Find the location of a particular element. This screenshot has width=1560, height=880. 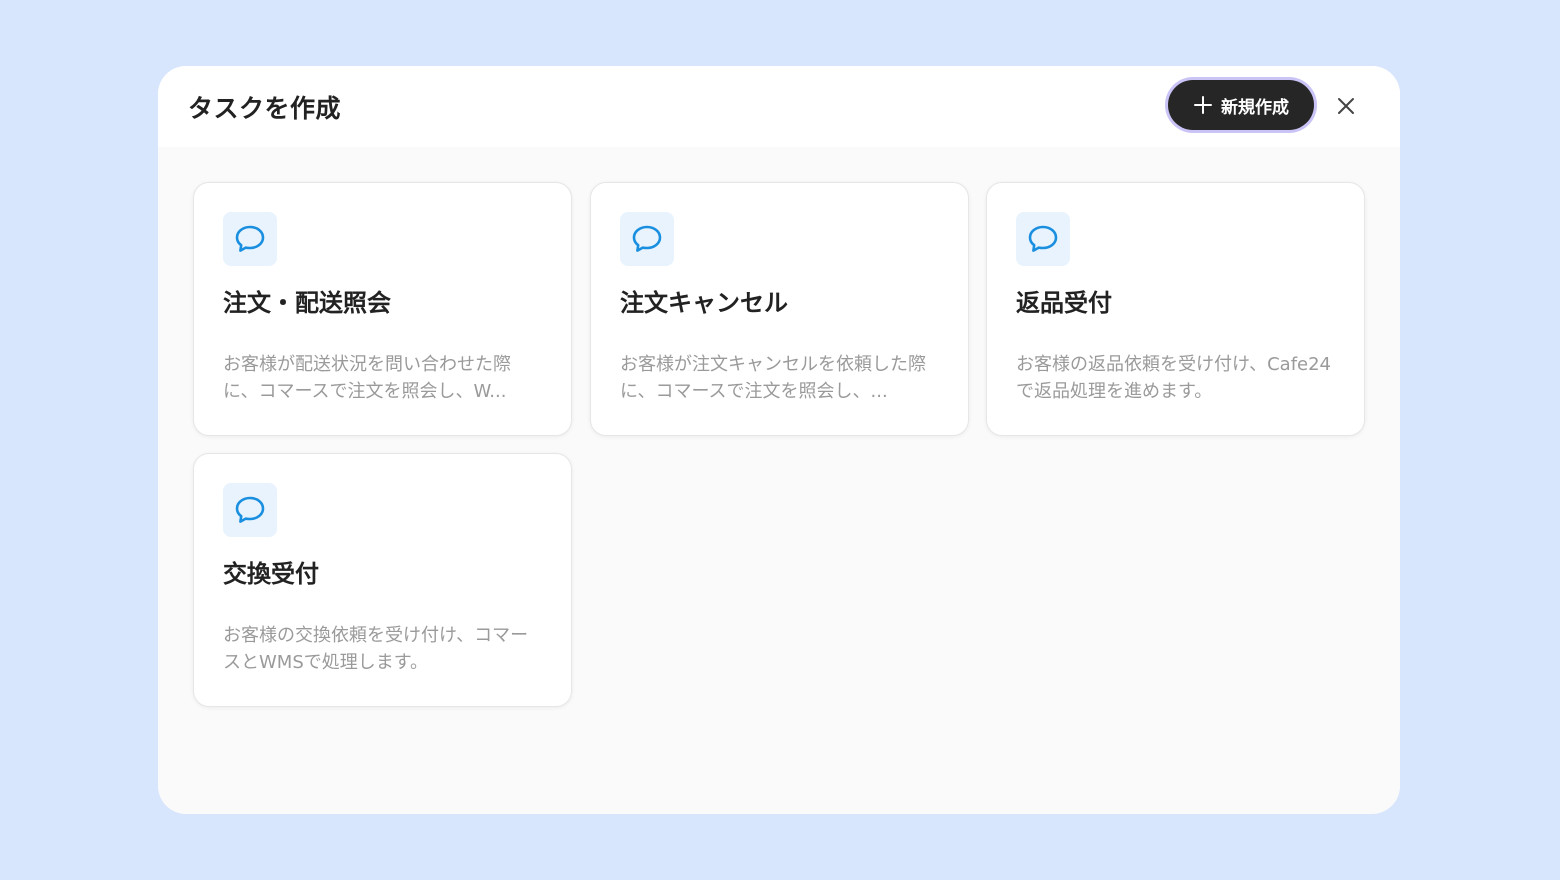

new-task-button-label: 新規作成 is located at coordinates (1255, 107).